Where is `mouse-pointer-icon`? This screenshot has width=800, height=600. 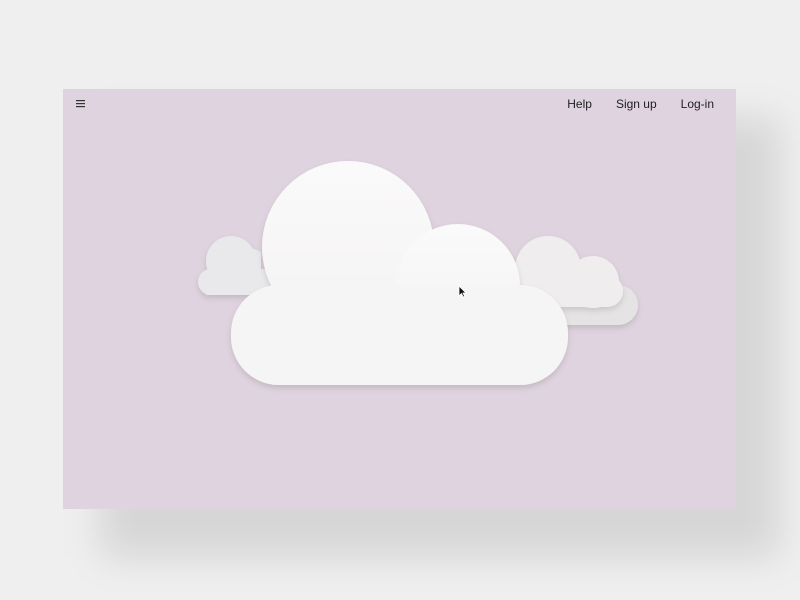 mouse-pointer-icon is located at coordinates (462, 291).